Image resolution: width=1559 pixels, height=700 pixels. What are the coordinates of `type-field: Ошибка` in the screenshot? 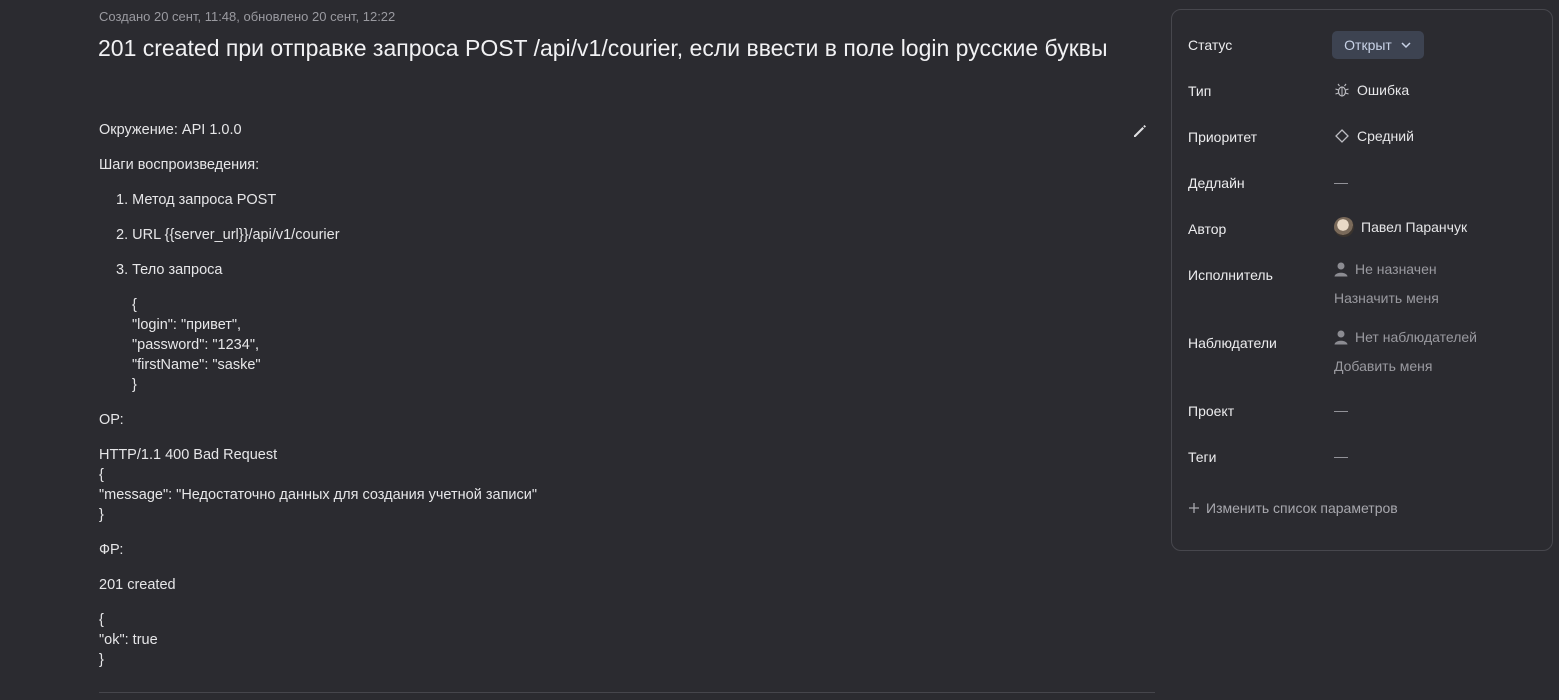 It's located at (1371, 90).